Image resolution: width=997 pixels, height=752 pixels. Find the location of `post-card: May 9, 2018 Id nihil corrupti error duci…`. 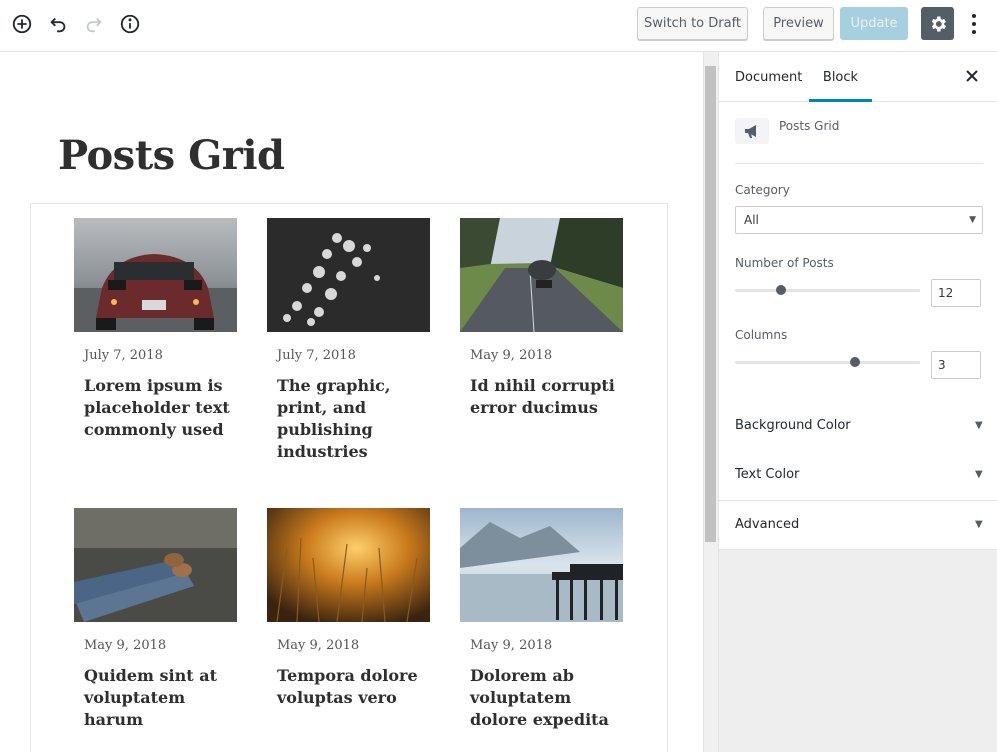

post-card: May 9, 2018 Id nihil corrupti error duci… is located at coordinates (541, 317).